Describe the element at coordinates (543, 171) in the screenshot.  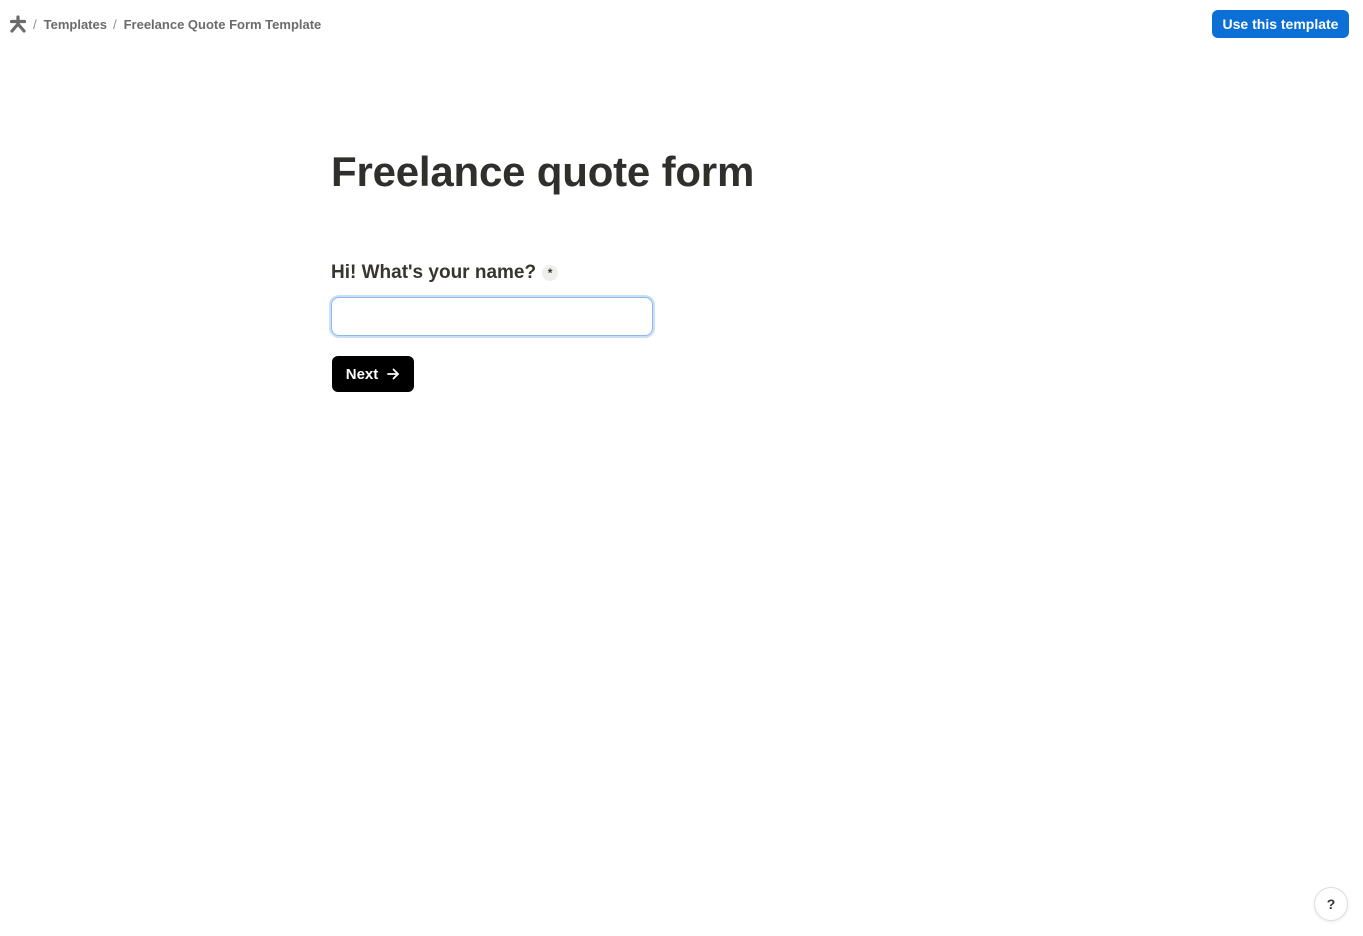
I see `form-title: Freelance quote form` at that location.